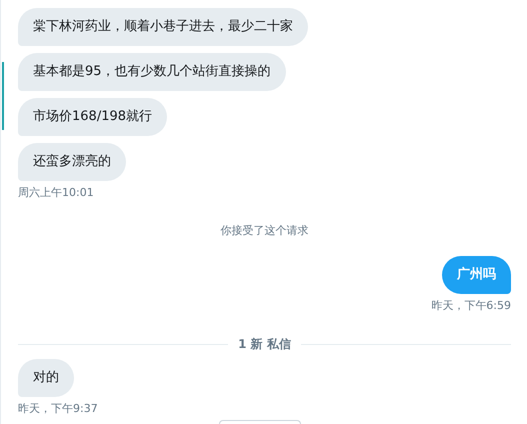 The width and height of the screenshot is (527, 424). Describe the element at coordinates (46, 378) in the screenshot. I see `message-bubble: 对的` at that location.